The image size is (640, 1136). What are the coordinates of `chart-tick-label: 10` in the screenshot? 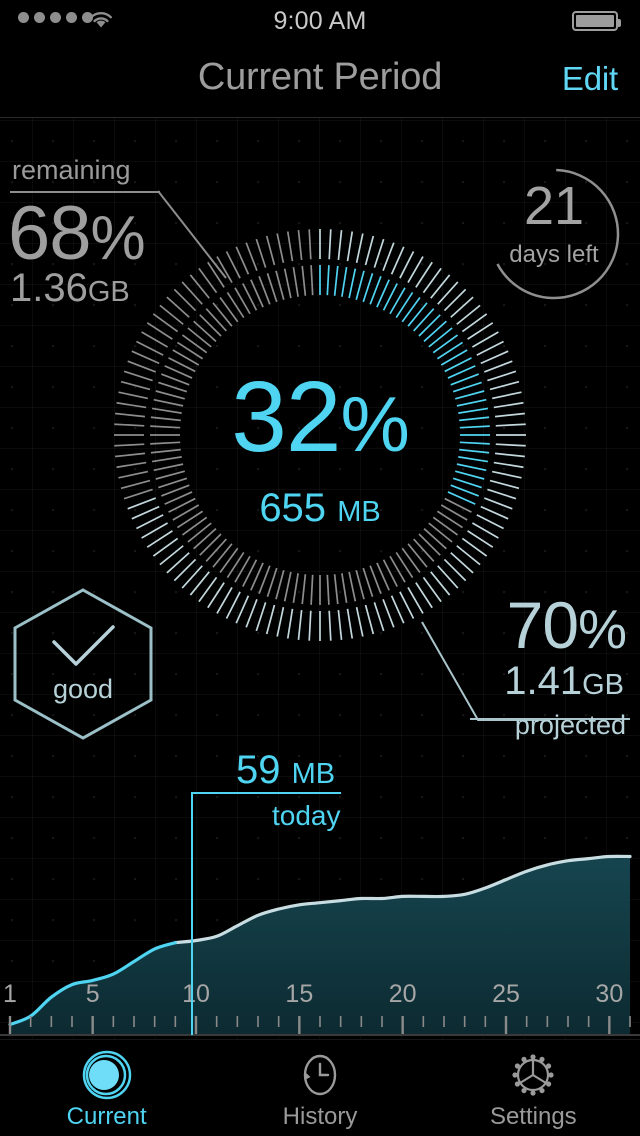 It's located at (196, 994).